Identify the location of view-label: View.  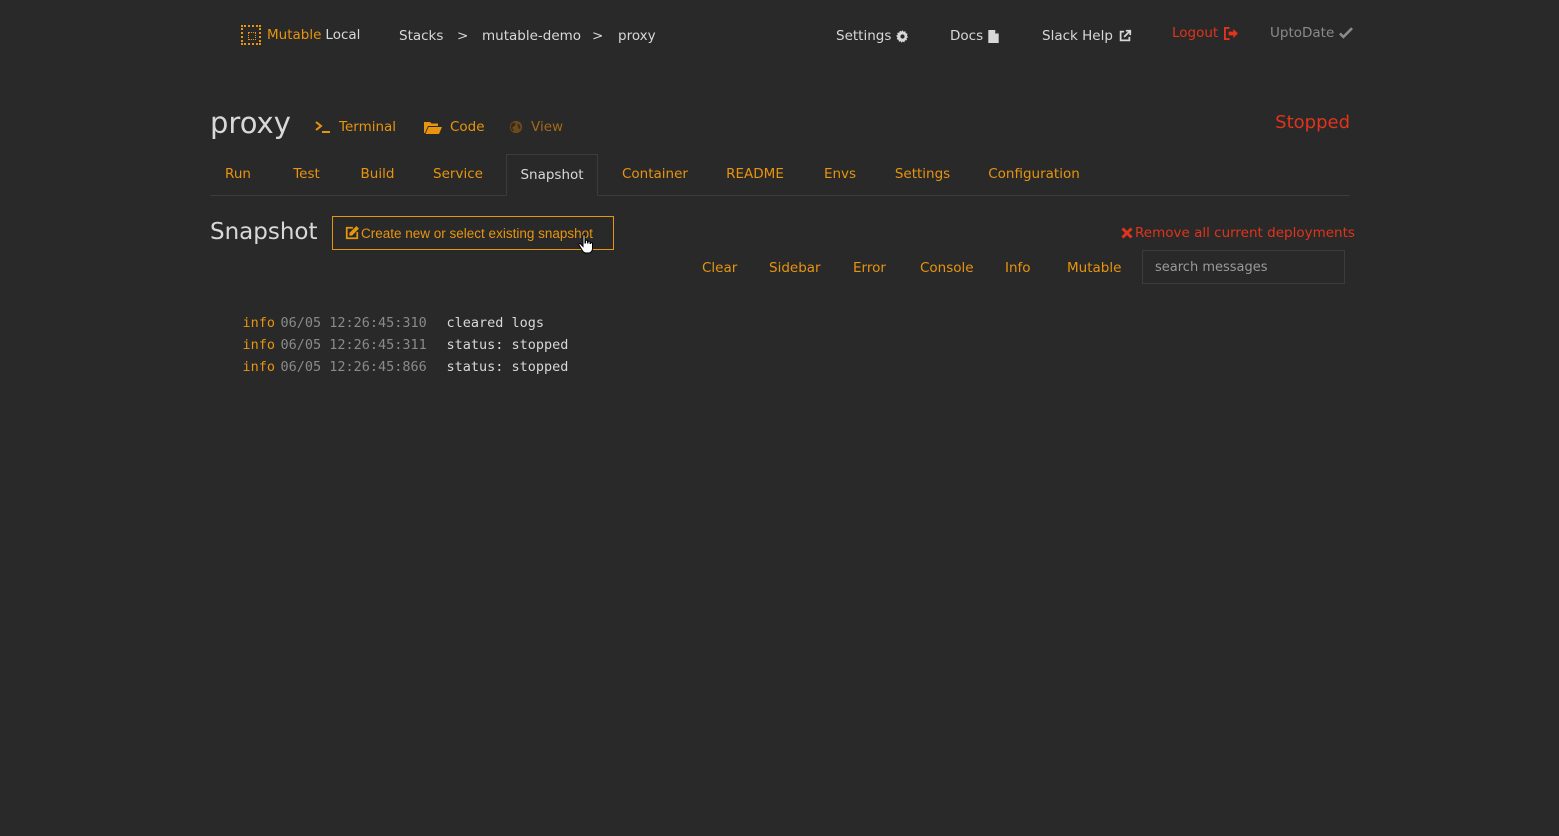
(547, 127).